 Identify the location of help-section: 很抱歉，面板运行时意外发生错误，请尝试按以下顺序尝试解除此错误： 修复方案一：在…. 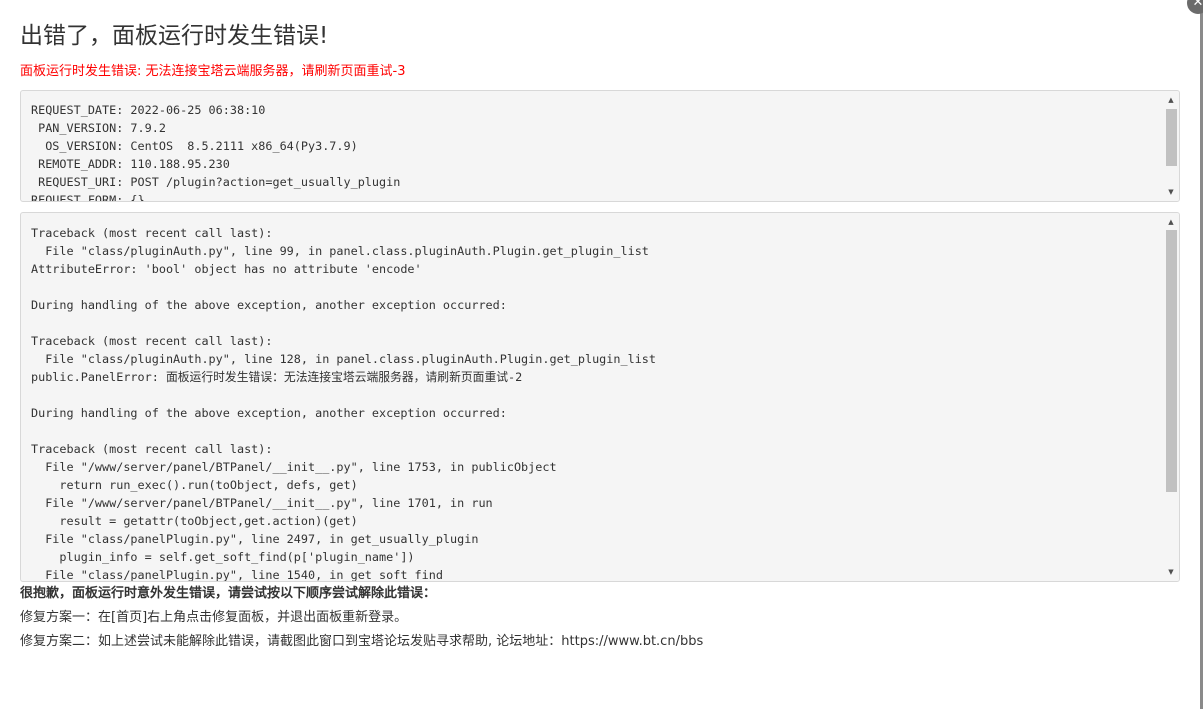
(361, 621).